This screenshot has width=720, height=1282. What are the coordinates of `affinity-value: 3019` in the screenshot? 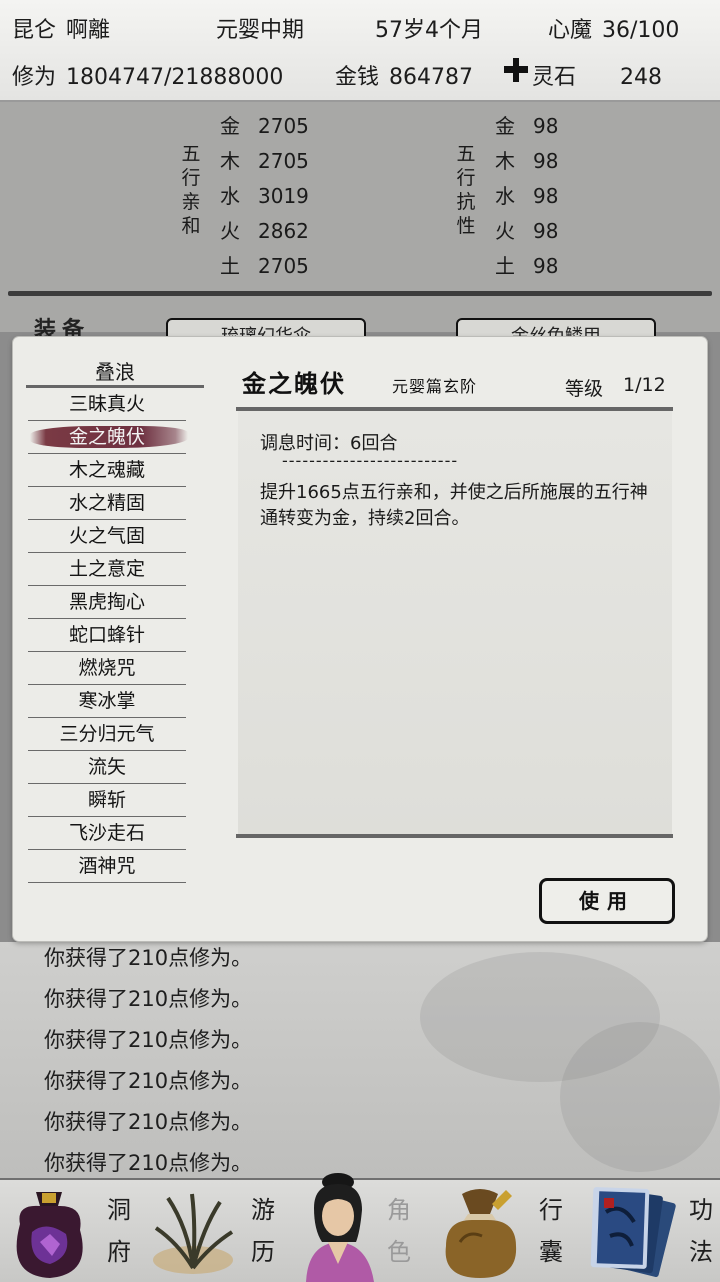 It's located at (283, 196).